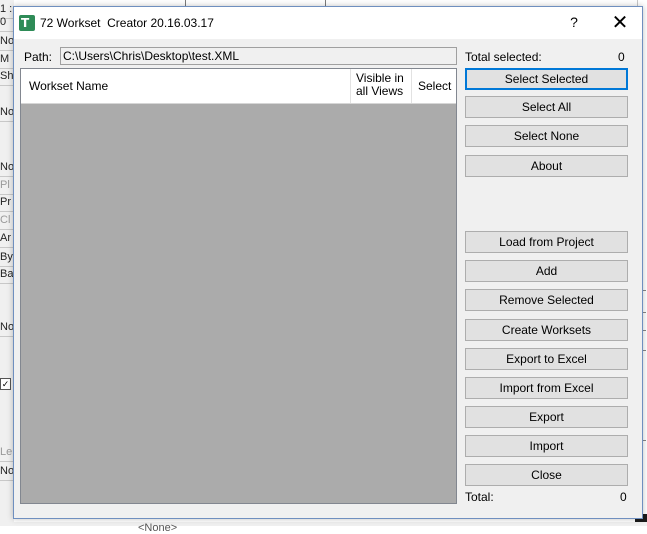 This screenshot has width=647, height=534. I want to click on export-to-excel-button: Export to Excel, so click(546, 359).